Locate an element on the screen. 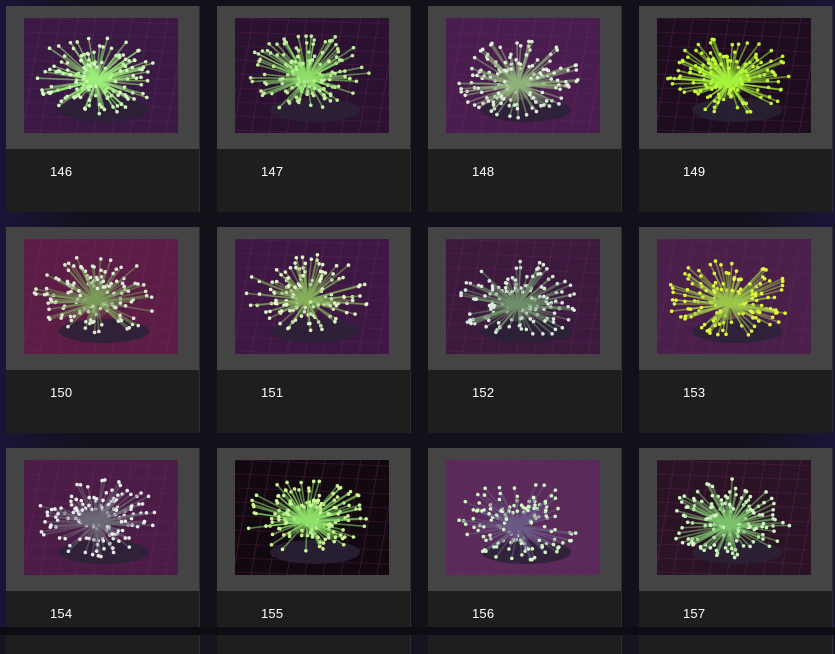  gallery-card: 147 is located at coordinates (314, 109).